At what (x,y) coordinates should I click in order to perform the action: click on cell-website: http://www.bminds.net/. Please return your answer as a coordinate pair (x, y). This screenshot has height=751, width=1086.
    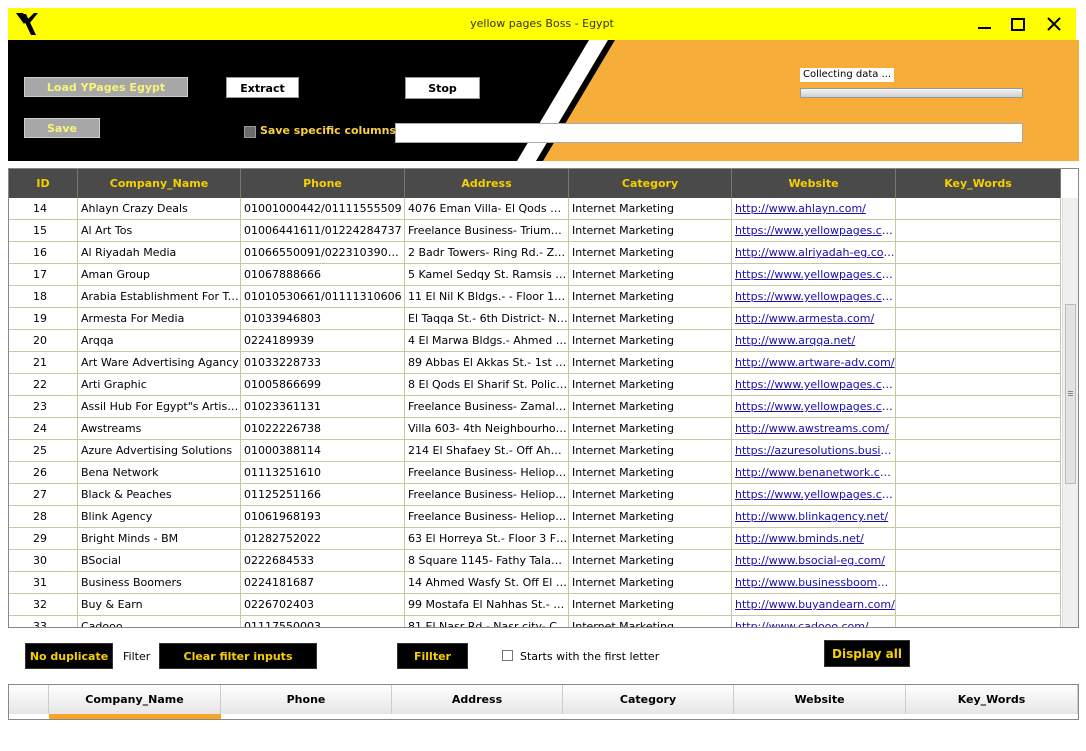
    Looking at the image, I should click on (814, 538).